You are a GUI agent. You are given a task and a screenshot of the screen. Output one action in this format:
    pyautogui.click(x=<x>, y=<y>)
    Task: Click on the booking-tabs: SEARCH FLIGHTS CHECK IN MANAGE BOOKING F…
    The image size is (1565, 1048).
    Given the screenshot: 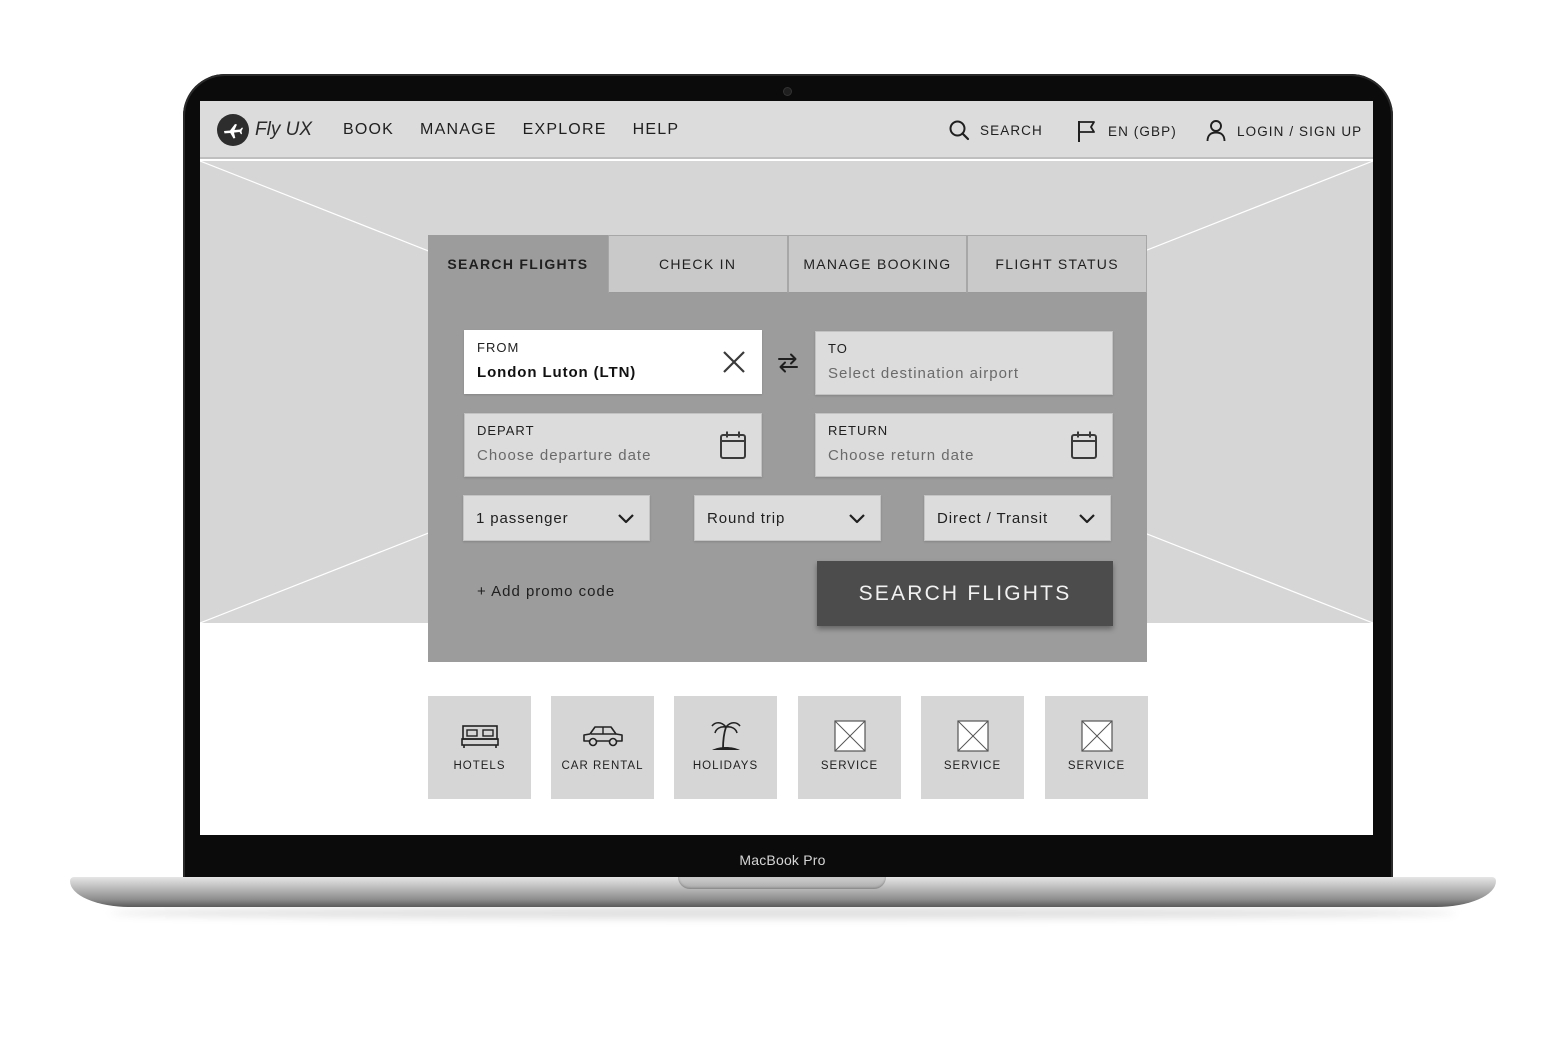 What is the action you would take?
    pyautogui.click(x=787, y=264)
    